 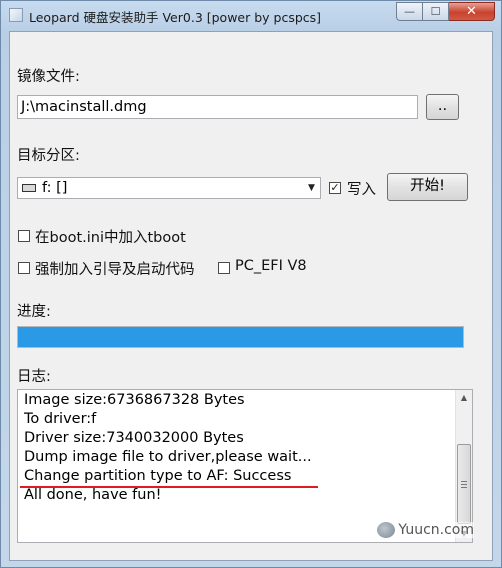 I want to click on log-line: Change partition type to AF: Success, so click(x=158, y=476).